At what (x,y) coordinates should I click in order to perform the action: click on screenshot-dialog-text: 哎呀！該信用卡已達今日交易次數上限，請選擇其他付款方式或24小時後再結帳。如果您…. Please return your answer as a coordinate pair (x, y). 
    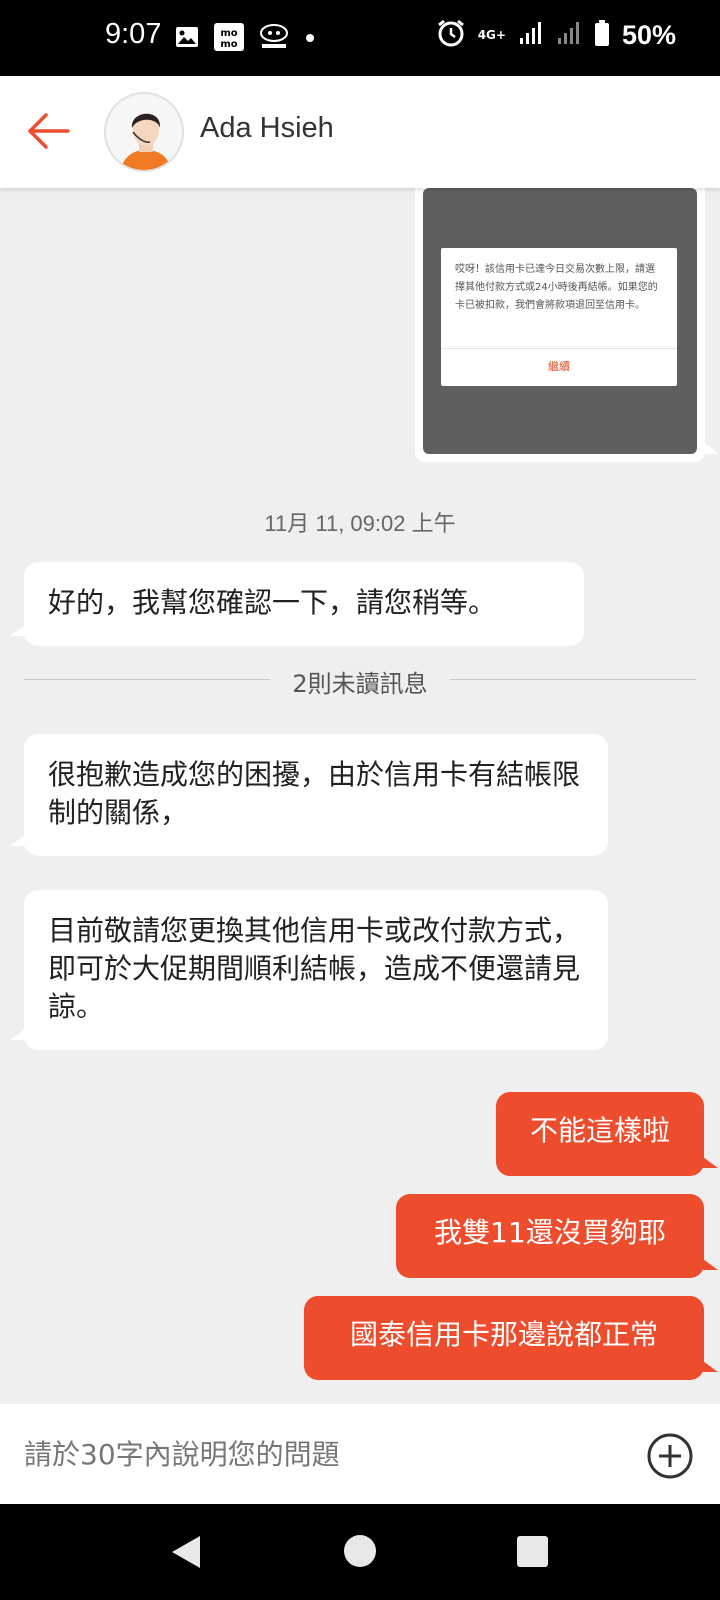
    Looking at the image, I should click on (556, 287).